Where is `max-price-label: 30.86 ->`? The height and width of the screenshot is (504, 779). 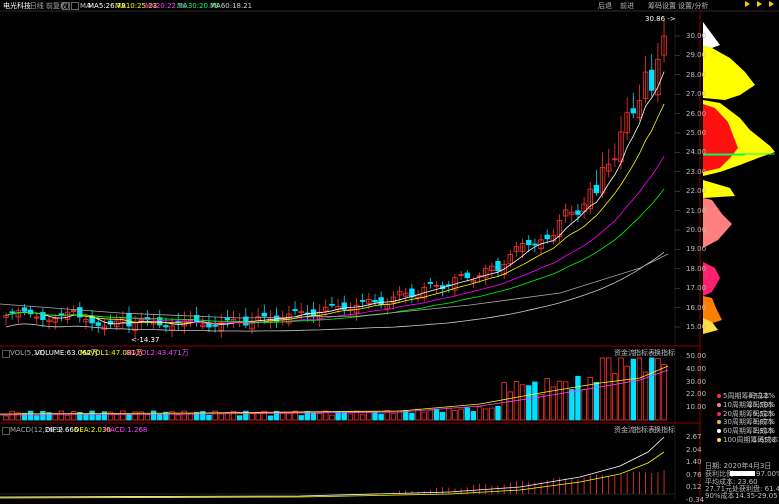 max-price-label: 30.86 -> is located at coordinates (660, 19).